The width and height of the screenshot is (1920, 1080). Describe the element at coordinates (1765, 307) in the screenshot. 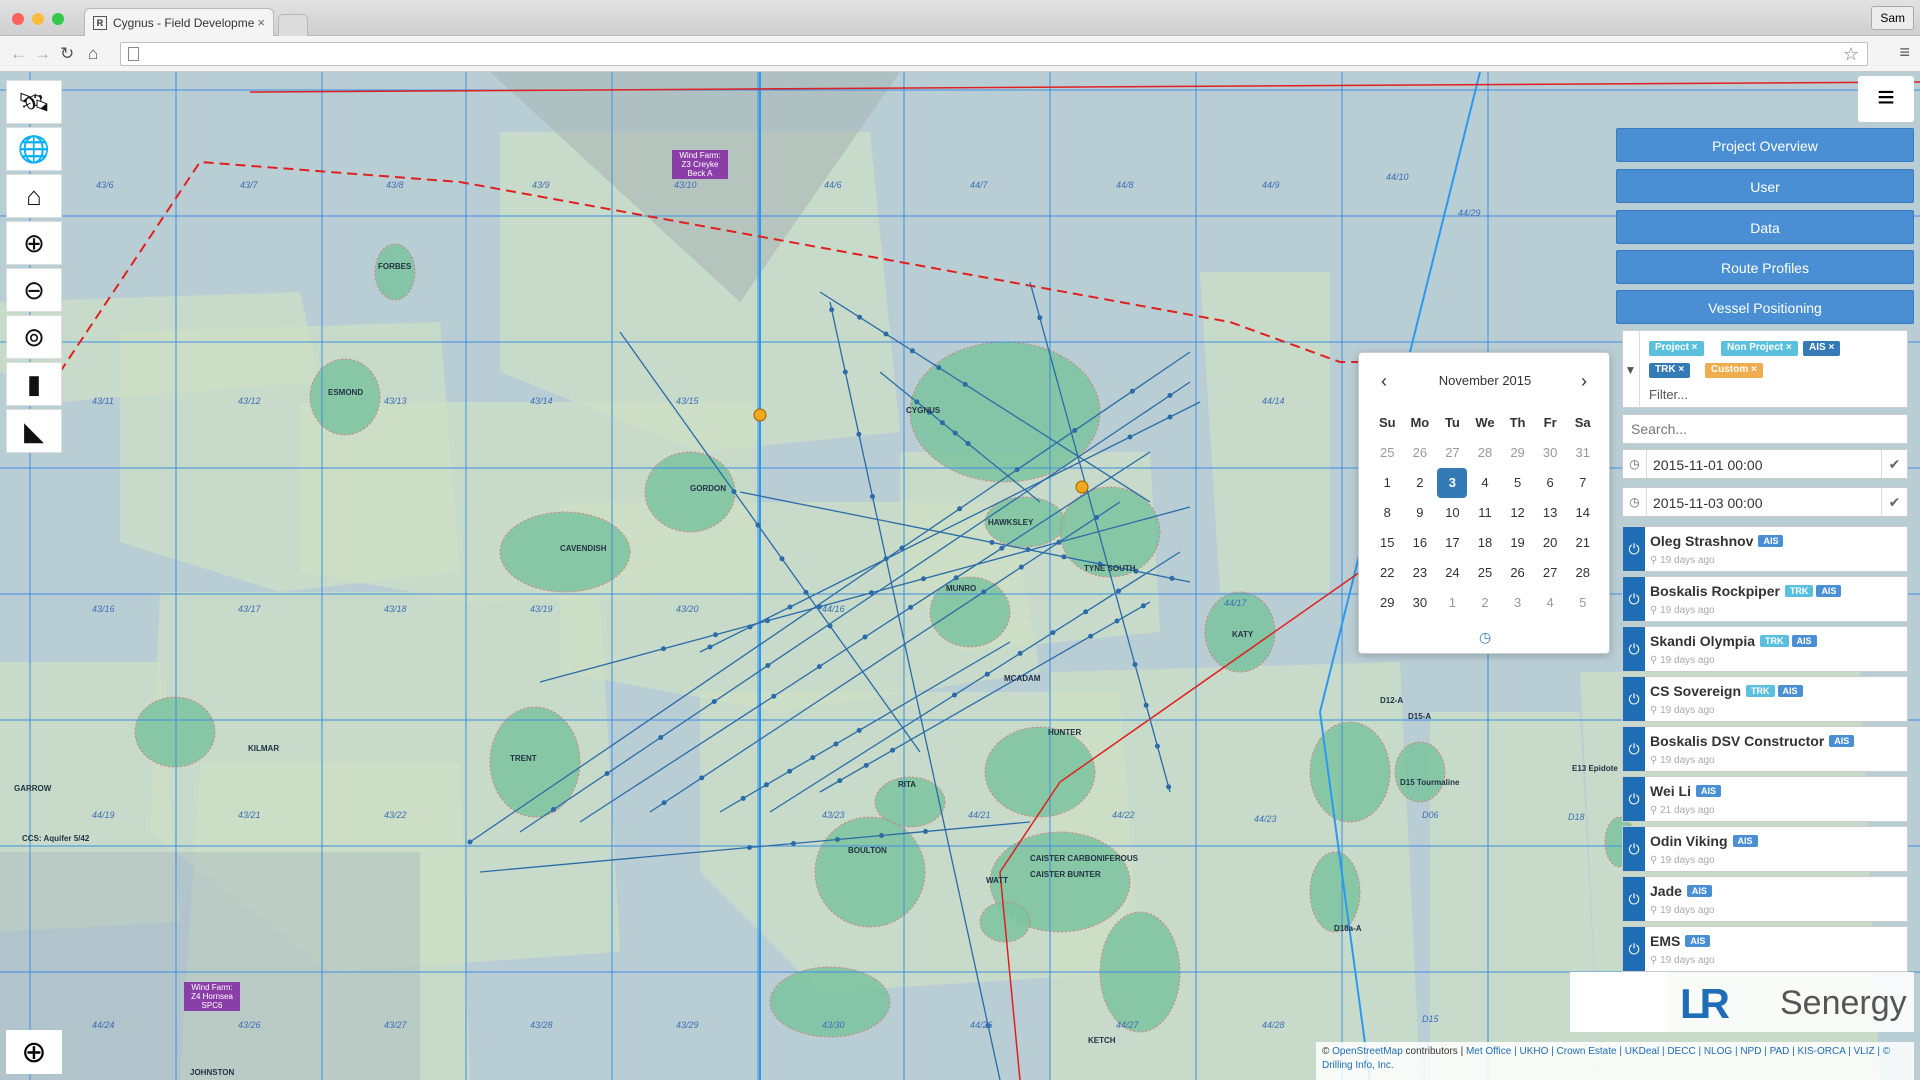

I see `panel-button-vessel-positioning: Vessel Positioning` at that location.